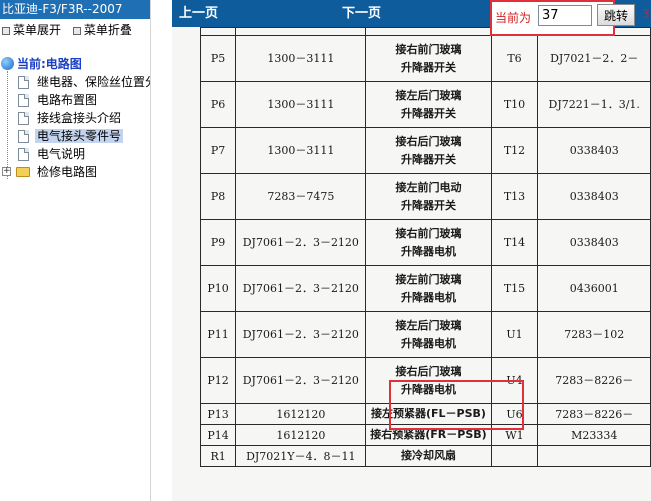 This screenshot has height=501, width=651. I want to click on description-line: 接冷却风扇, so click(428, 455).